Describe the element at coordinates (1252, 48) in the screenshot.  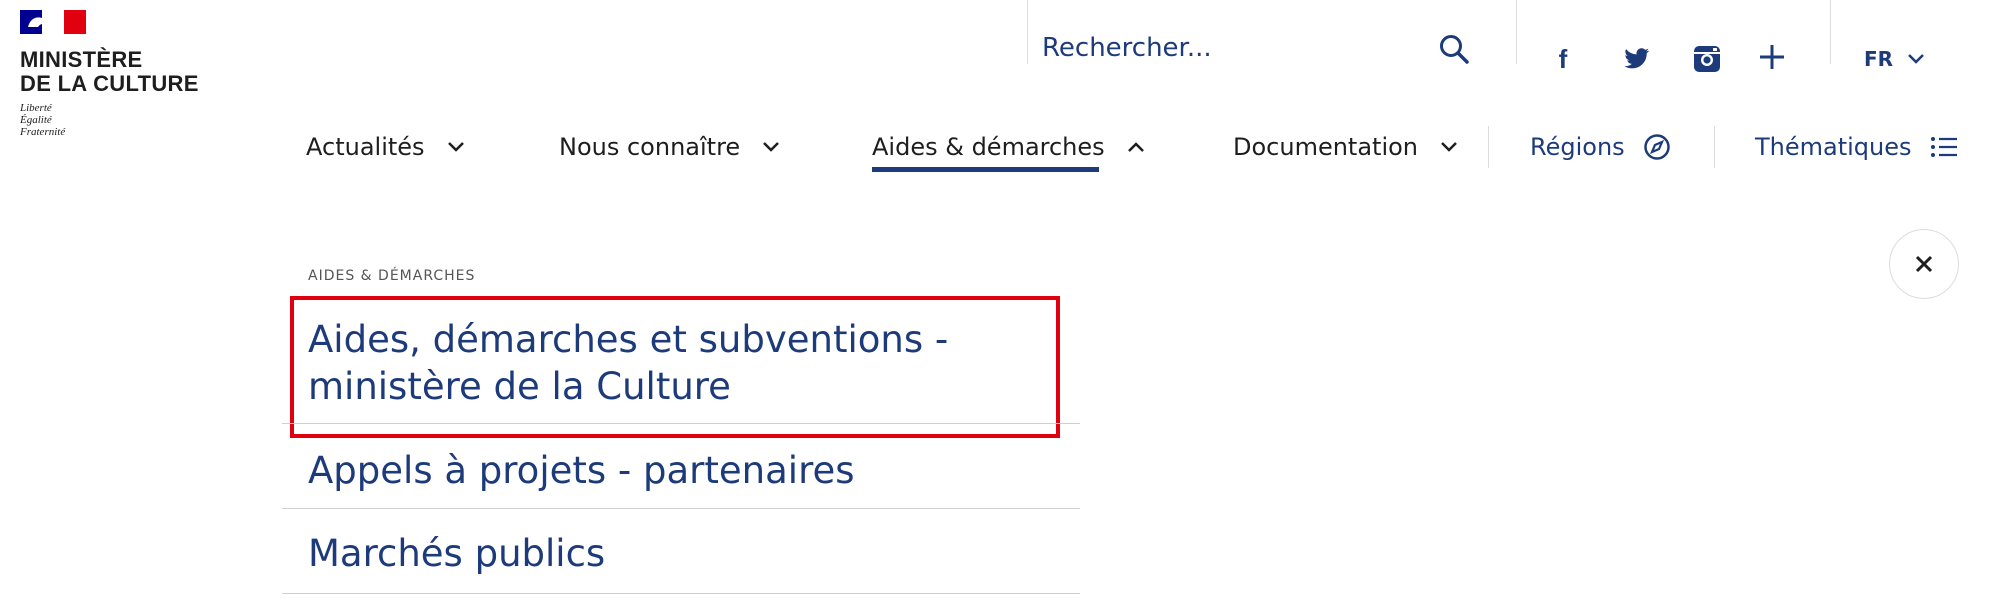
I see `search-input` at that location.